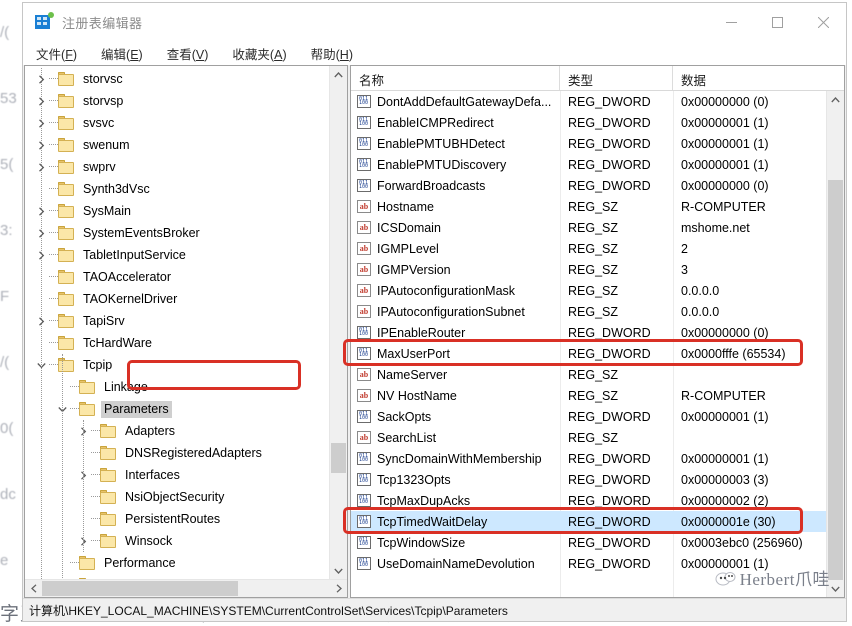  I want to click on registry-value-row: ab IGMPLevel REG_SZ 2, so click(588, 248).